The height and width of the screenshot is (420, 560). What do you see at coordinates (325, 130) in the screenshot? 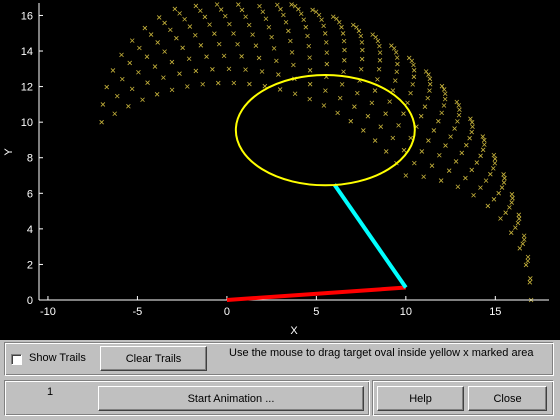
I see `target-oval` at bounding box center [325, 130].